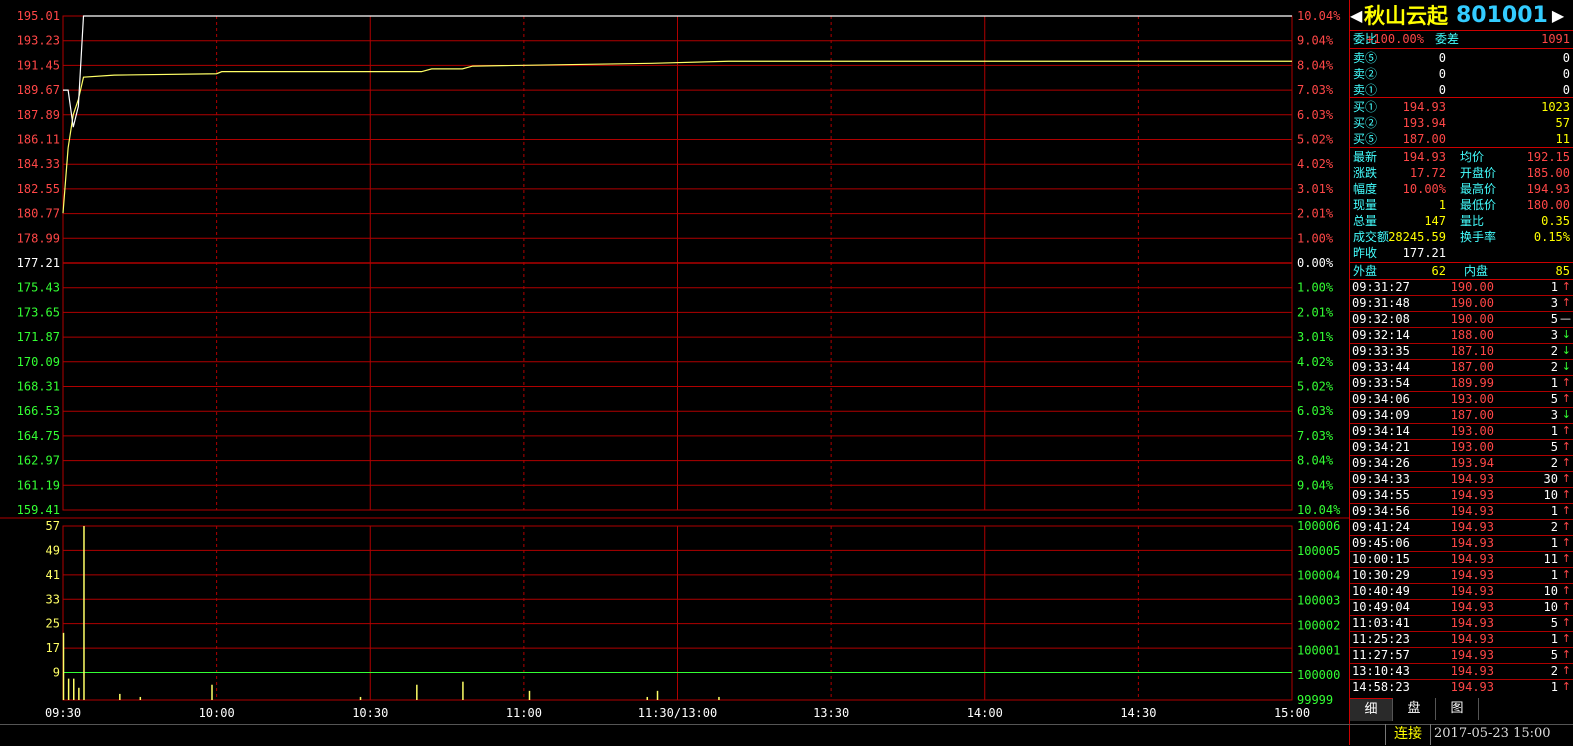  I want to click on prevclose-row: 昨收 177.21, so click(1461, 253).